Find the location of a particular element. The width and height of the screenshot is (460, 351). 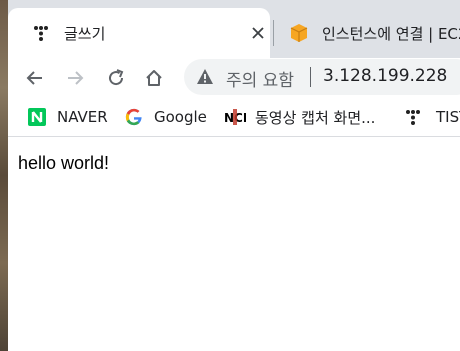

tab-title: 인스턴스에 연결 | EC2 is located at coordinates (391, 33).